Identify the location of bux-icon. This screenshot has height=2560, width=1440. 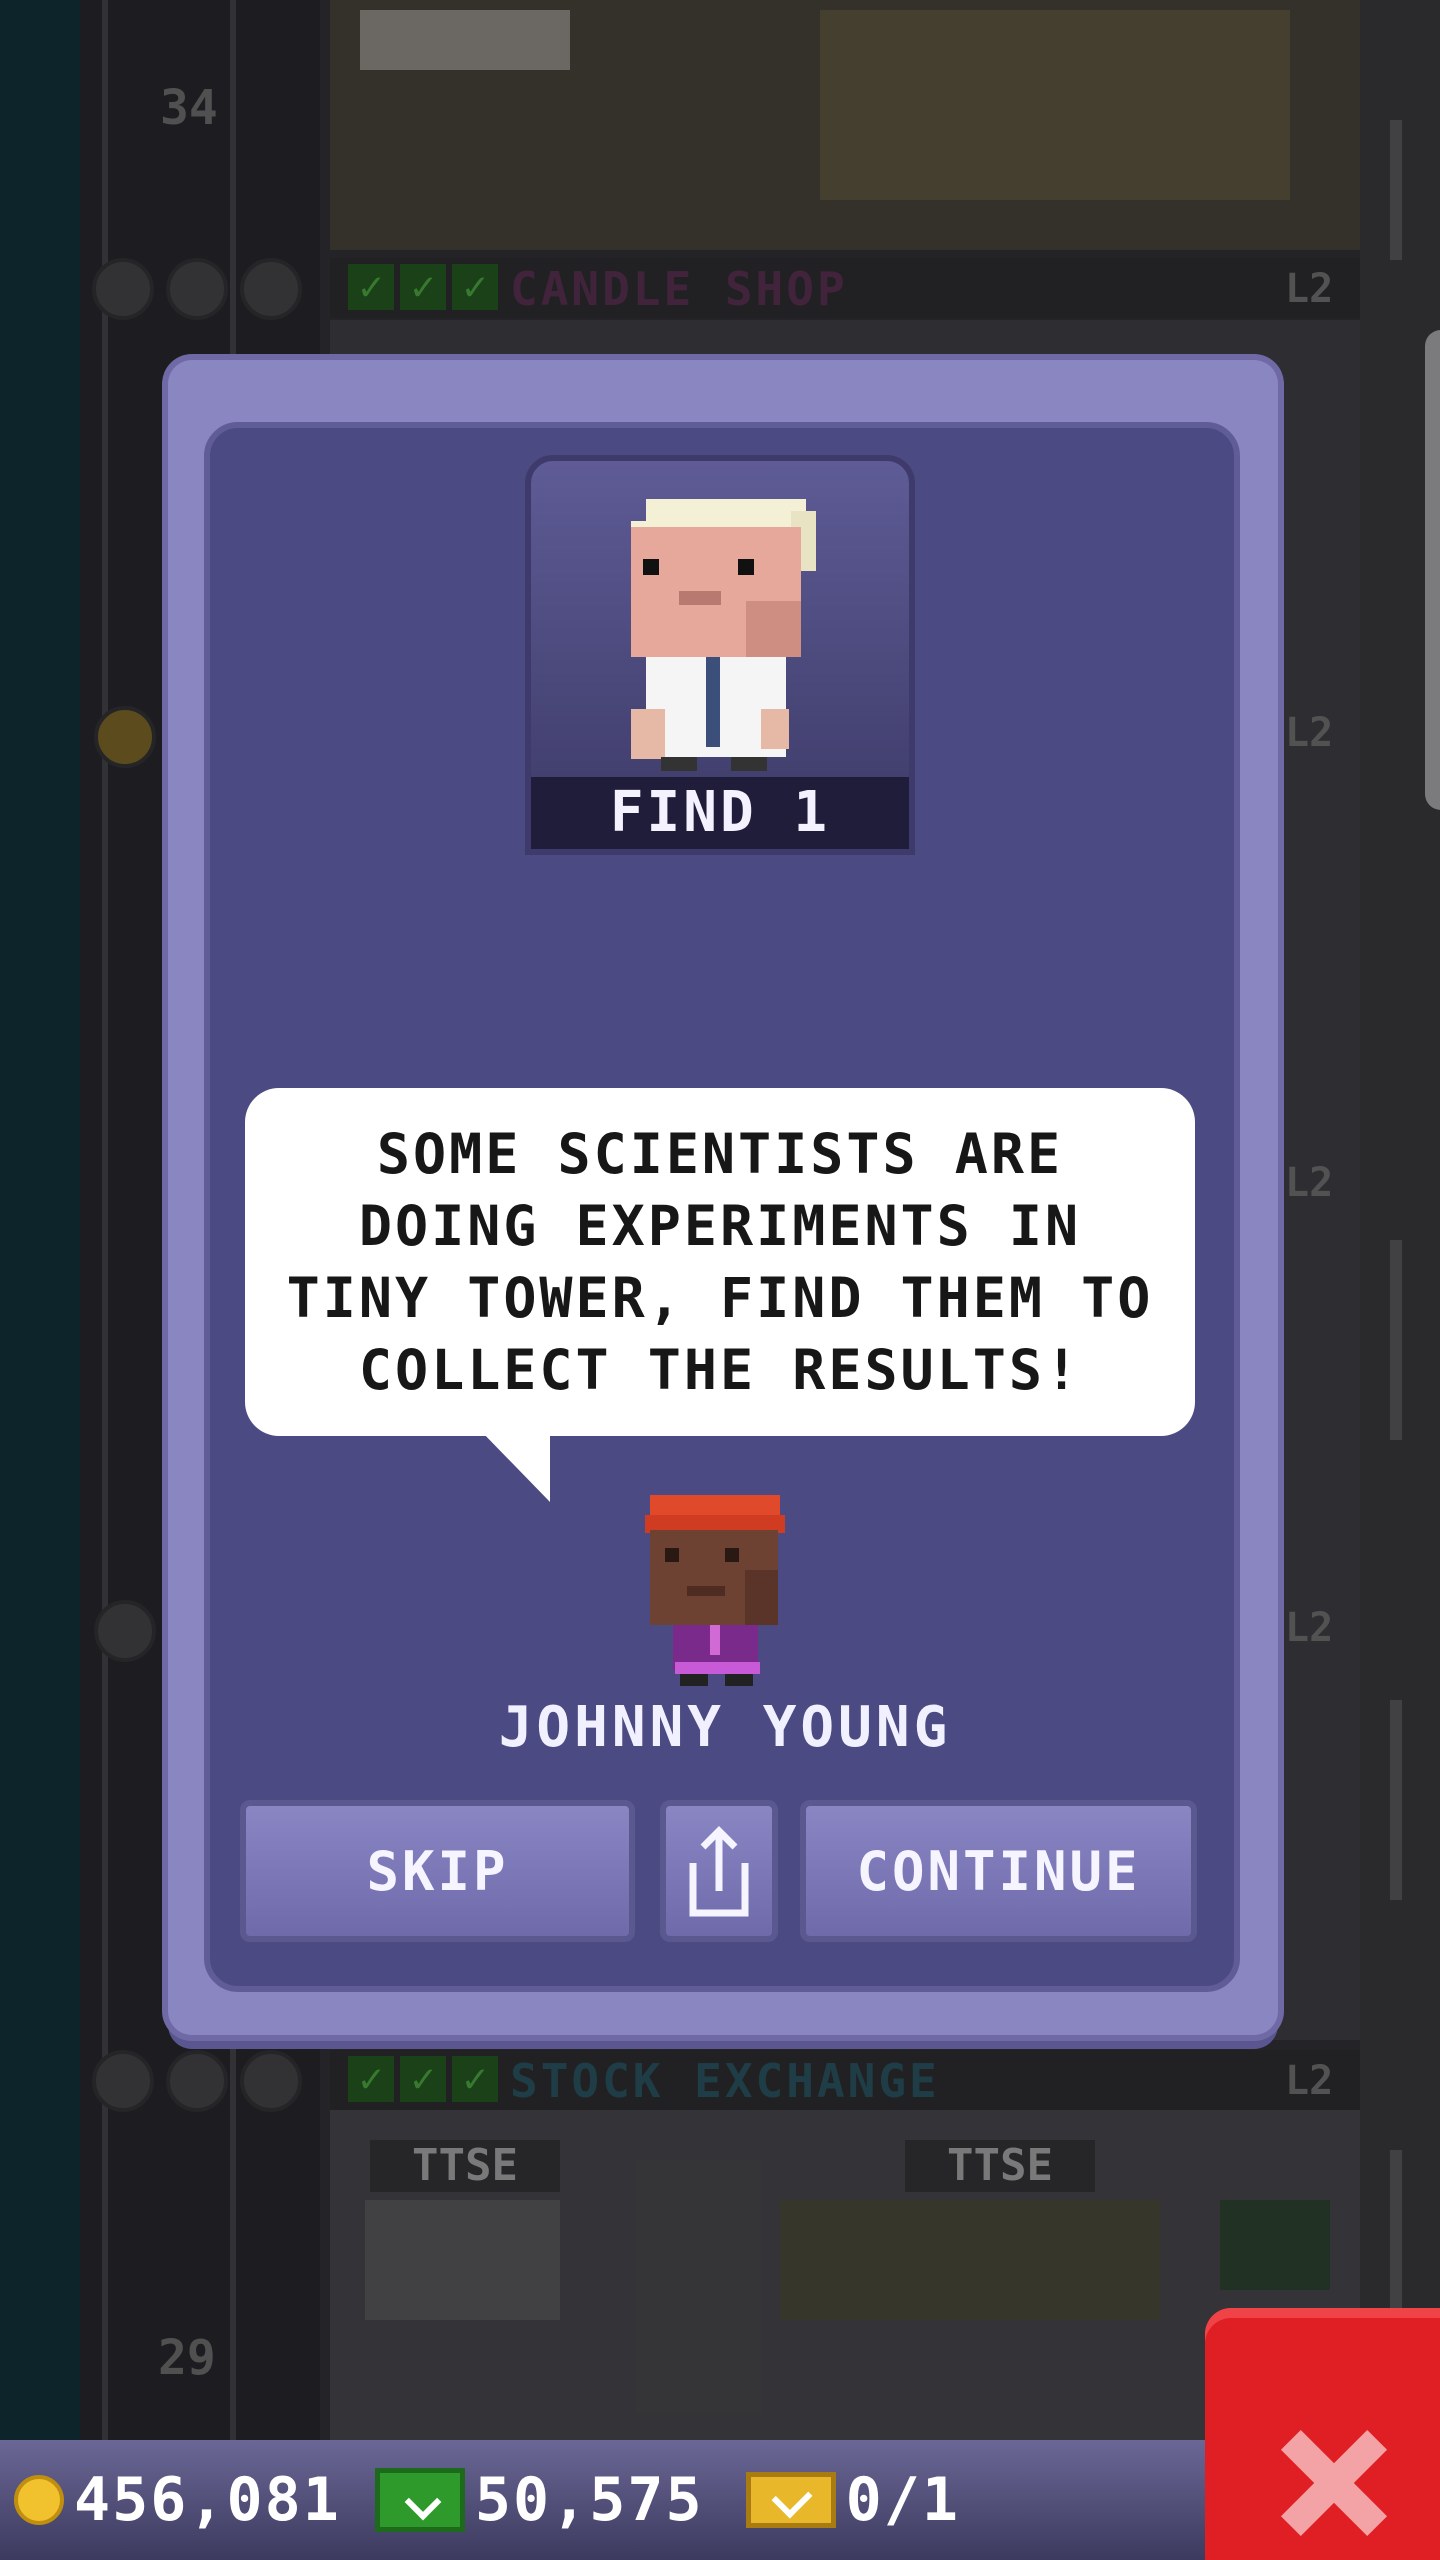
(419, 2500).